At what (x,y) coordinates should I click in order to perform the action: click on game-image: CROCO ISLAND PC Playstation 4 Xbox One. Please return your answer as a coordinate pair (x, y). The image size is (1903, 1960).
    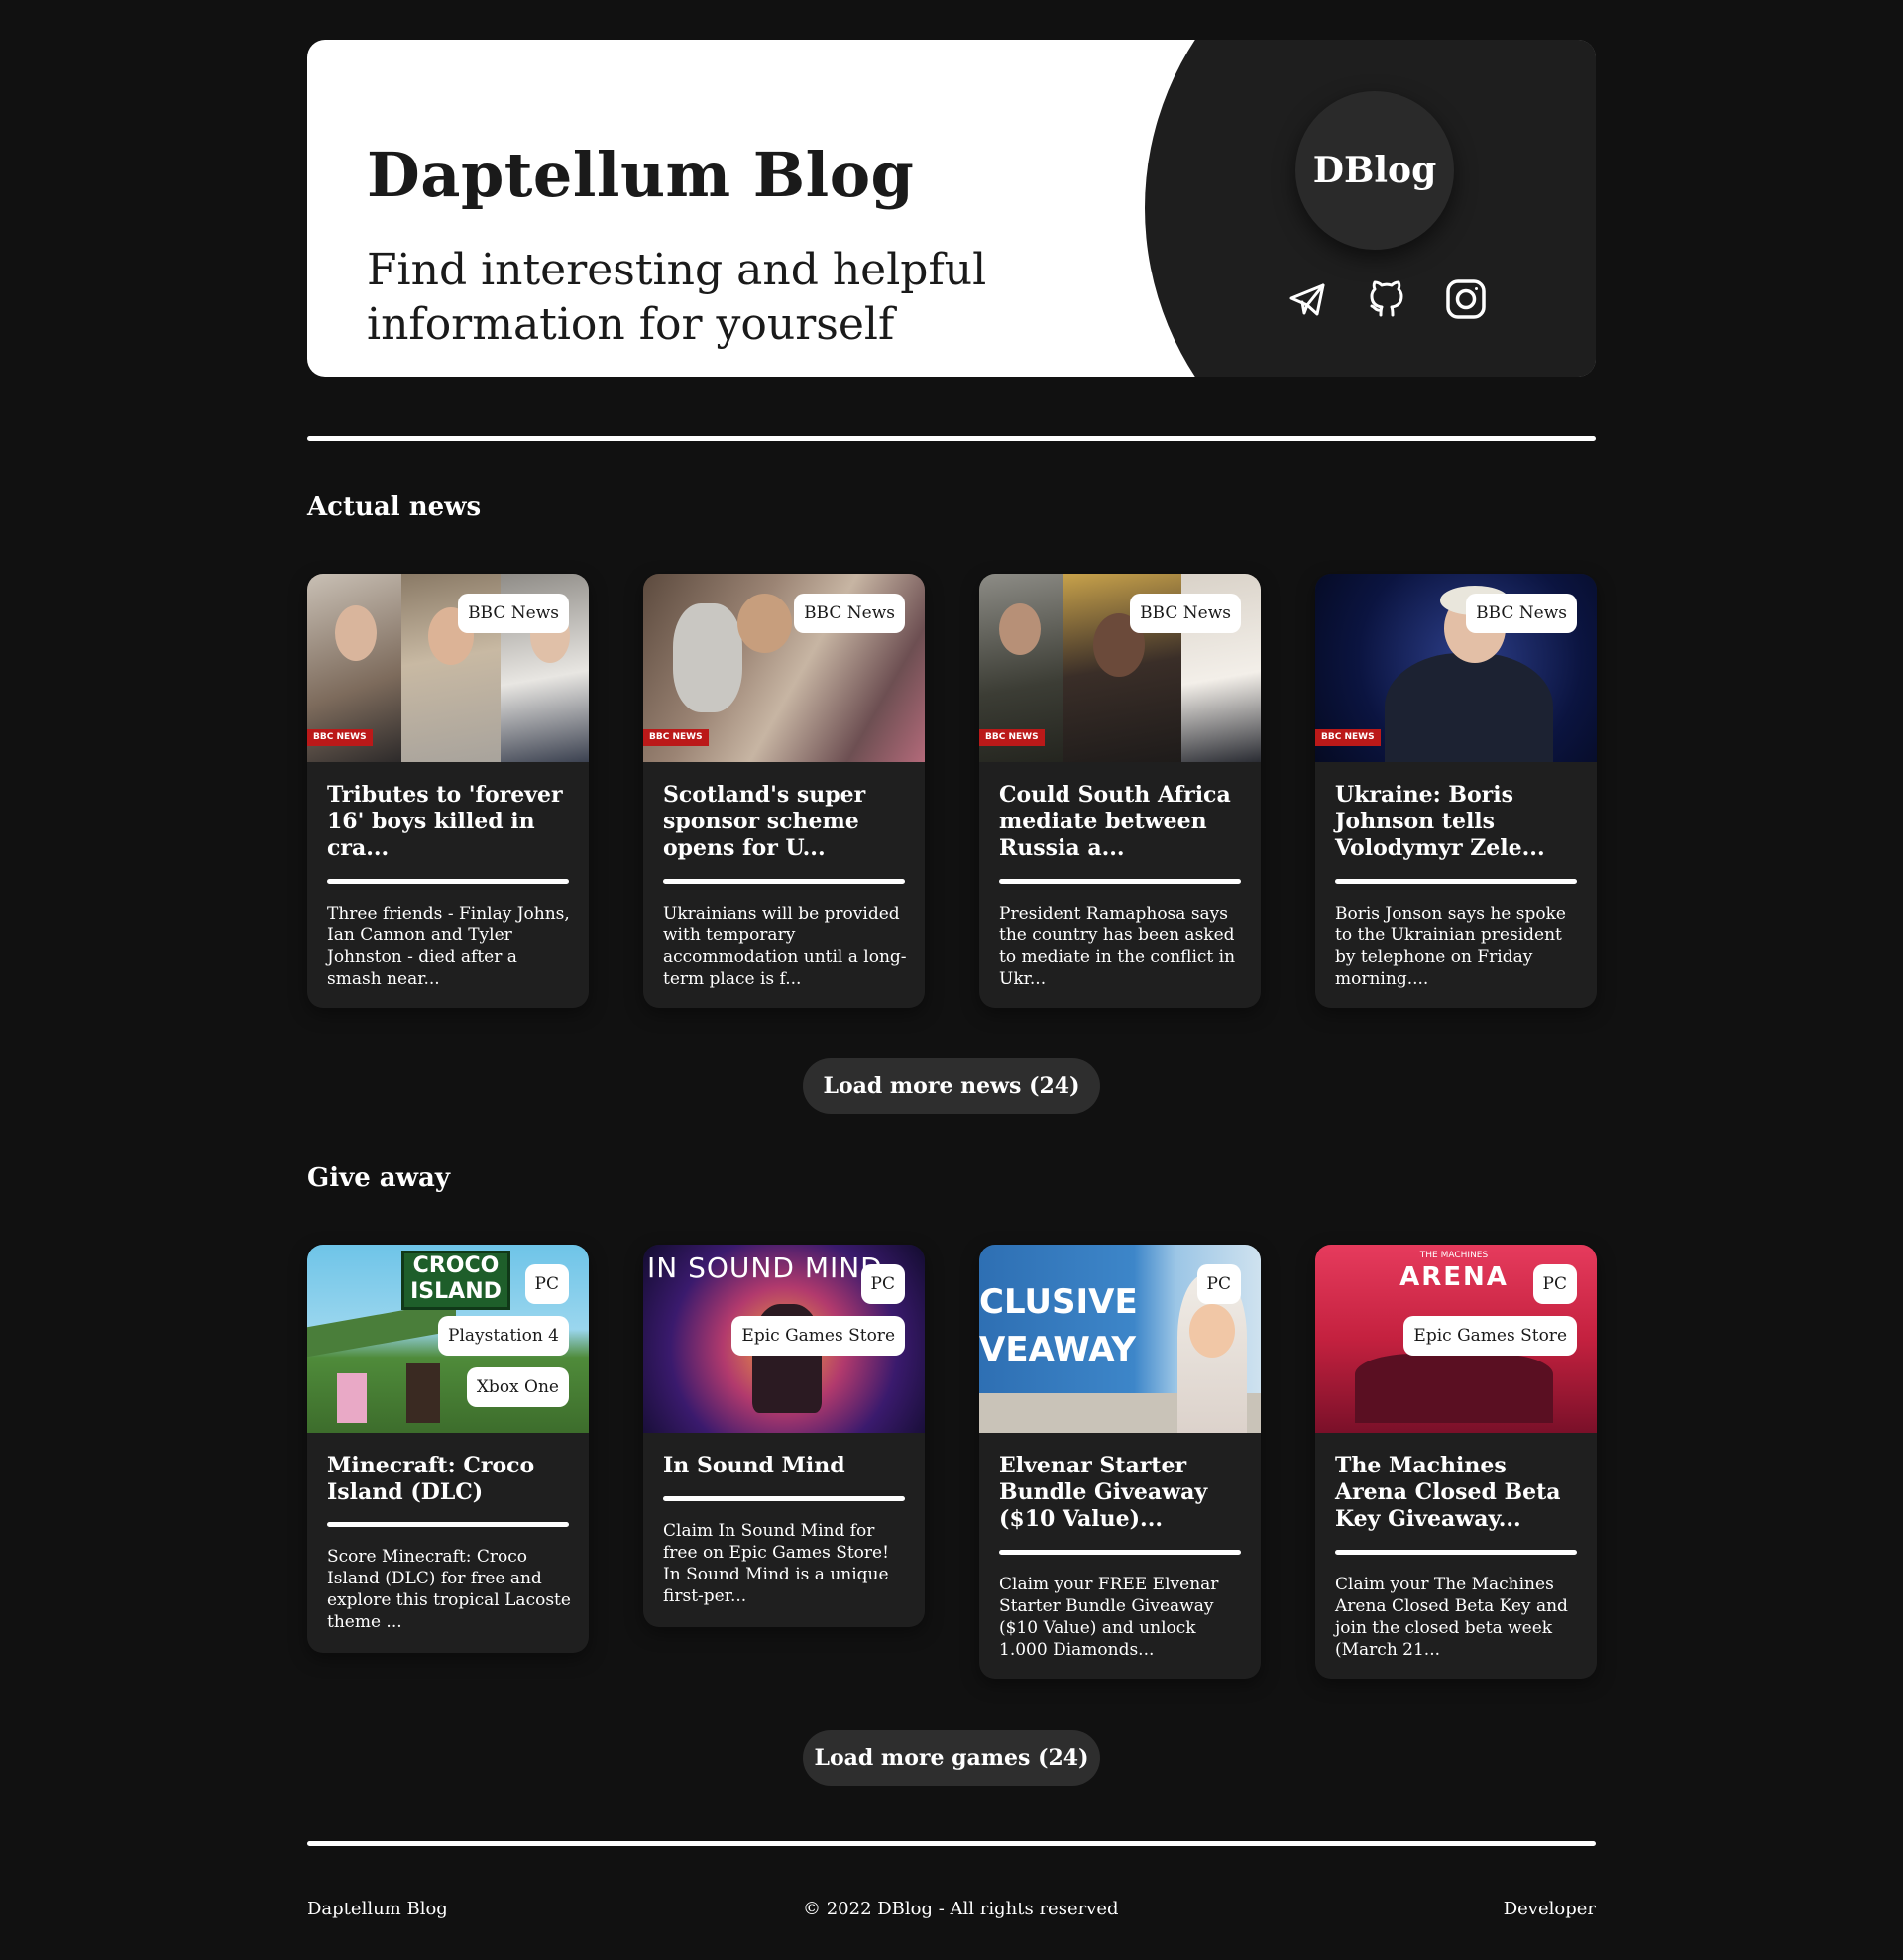
    Looking at the image, I should click on (448, 1339).